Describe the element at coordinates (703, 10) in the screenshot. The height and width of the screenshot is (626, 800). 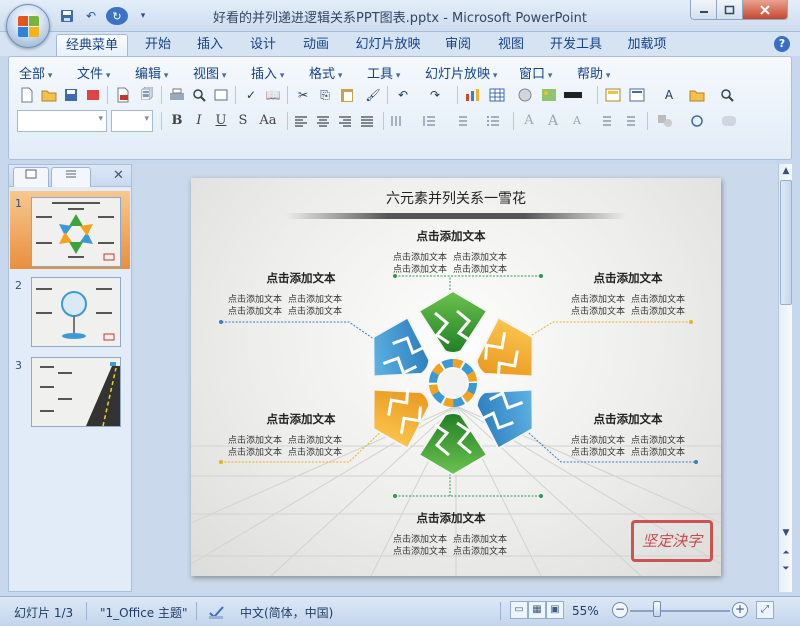
I see `minimize-button` at that location.